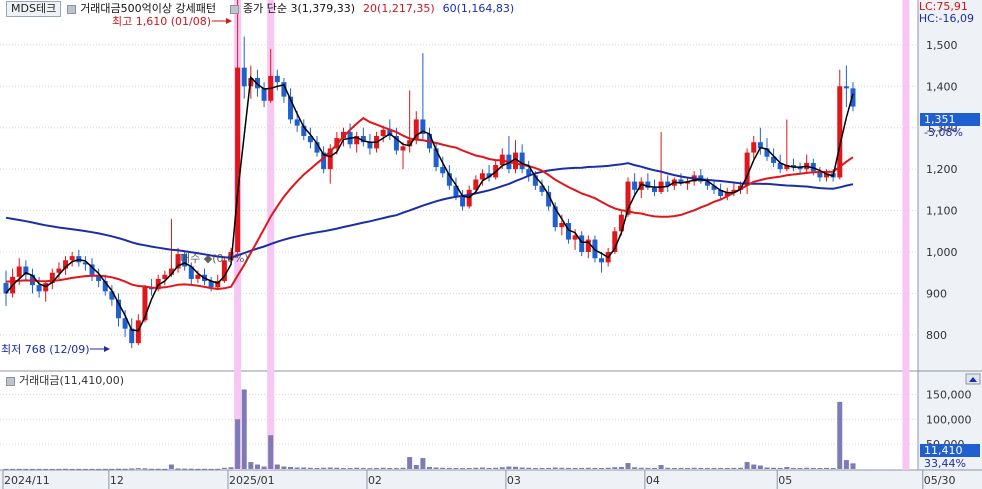  What do you see at coordinates (785, 480) in the screenshot?
I see `x-axis-label: 05` at bounding box center [785, 480].